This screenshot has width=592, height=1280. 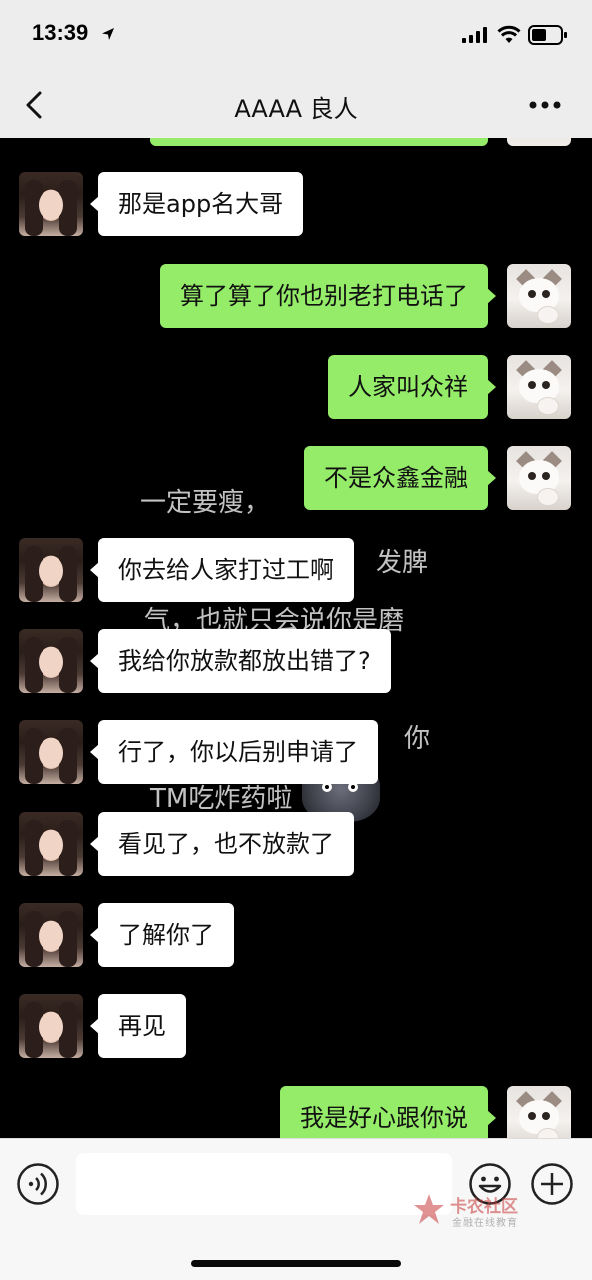 What do you see at coordinates (429, 1209) in the screenshot?
I see `watermark-logo-icon` at bounding box center [429, 1209].